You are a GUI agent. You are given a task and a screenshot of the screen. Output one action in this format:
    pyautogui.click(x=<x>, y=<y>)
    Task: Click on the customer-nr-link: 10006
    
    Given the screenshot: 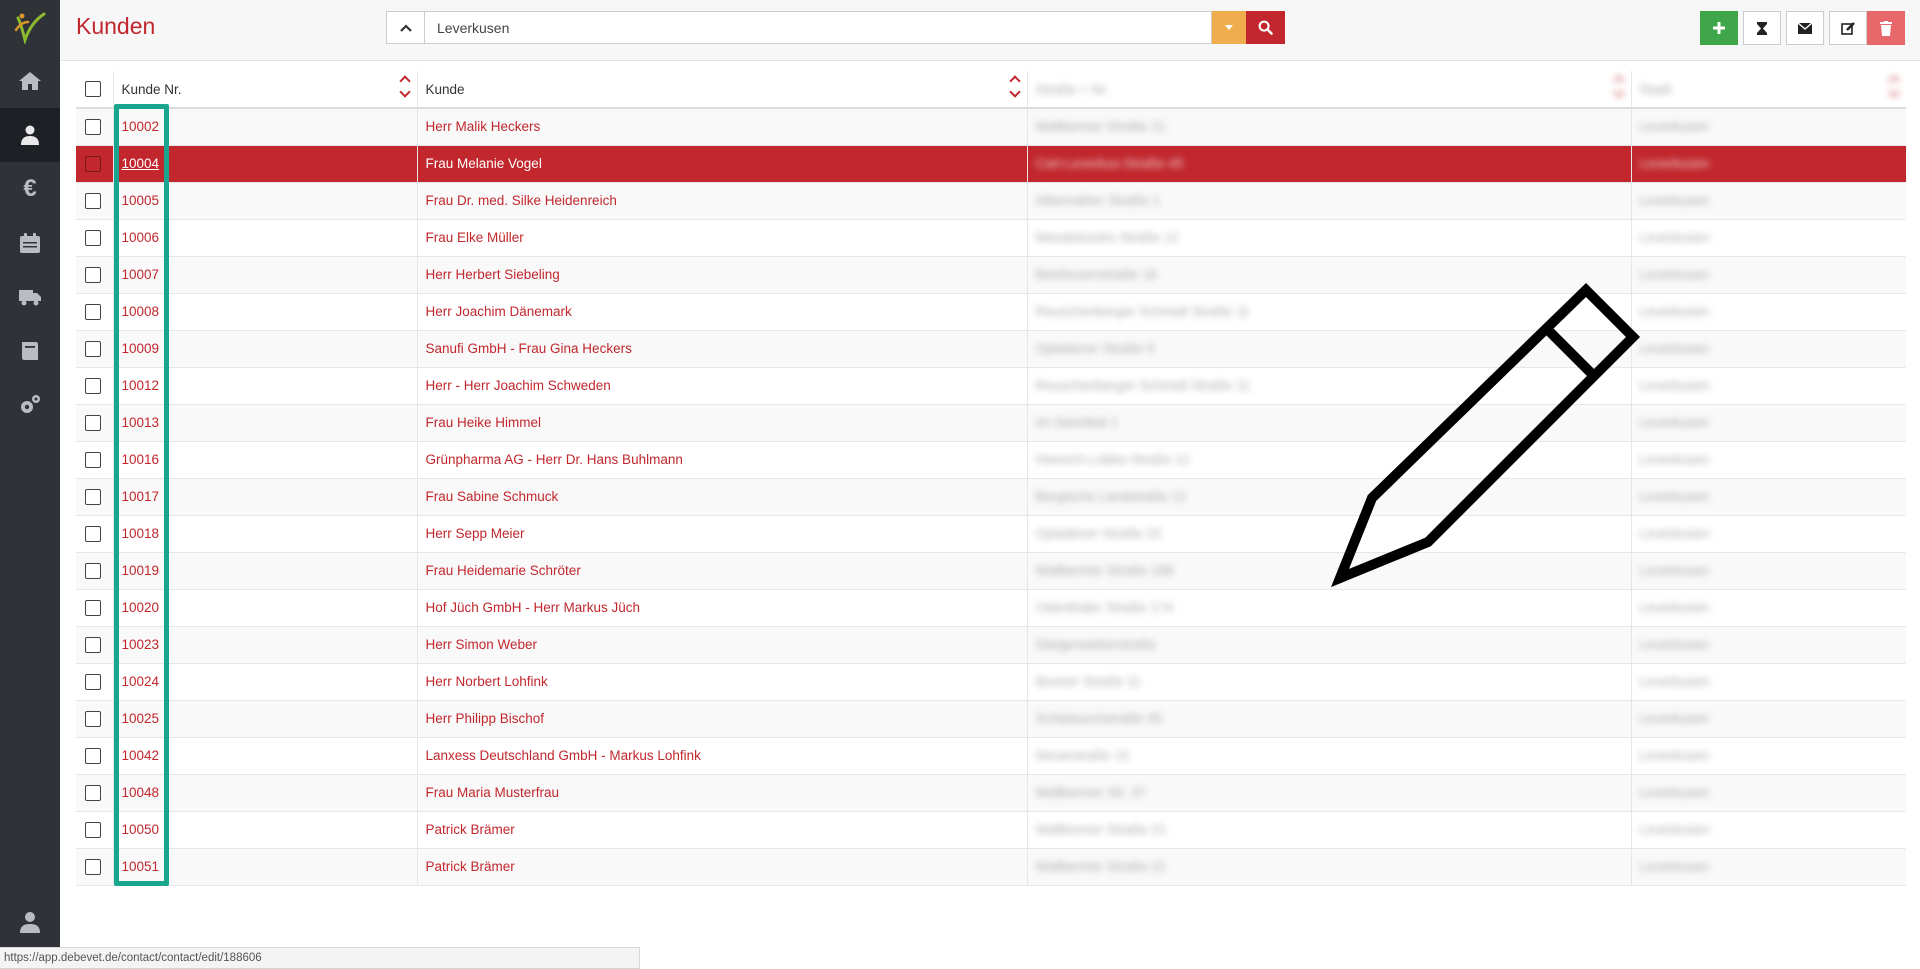 What is the action you would take?
    pyautogui.click(x=141, y=237)
    